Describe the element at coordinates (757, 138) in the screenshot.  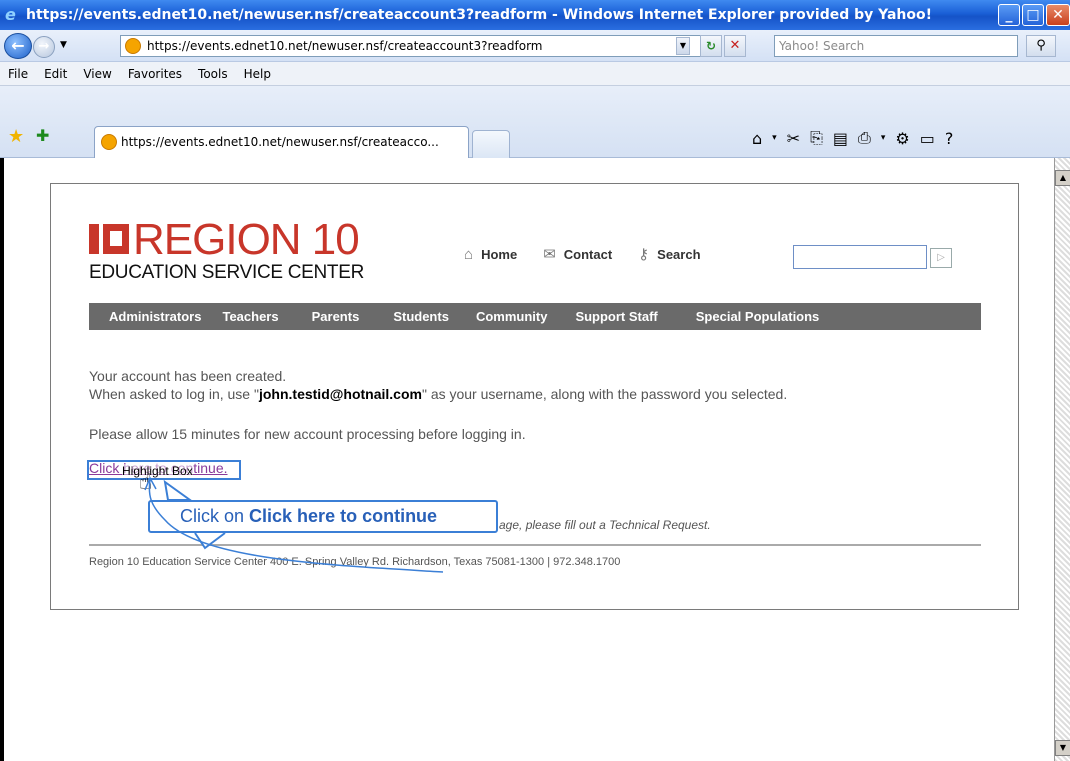
I see `home-icon: ⌂` at that location.